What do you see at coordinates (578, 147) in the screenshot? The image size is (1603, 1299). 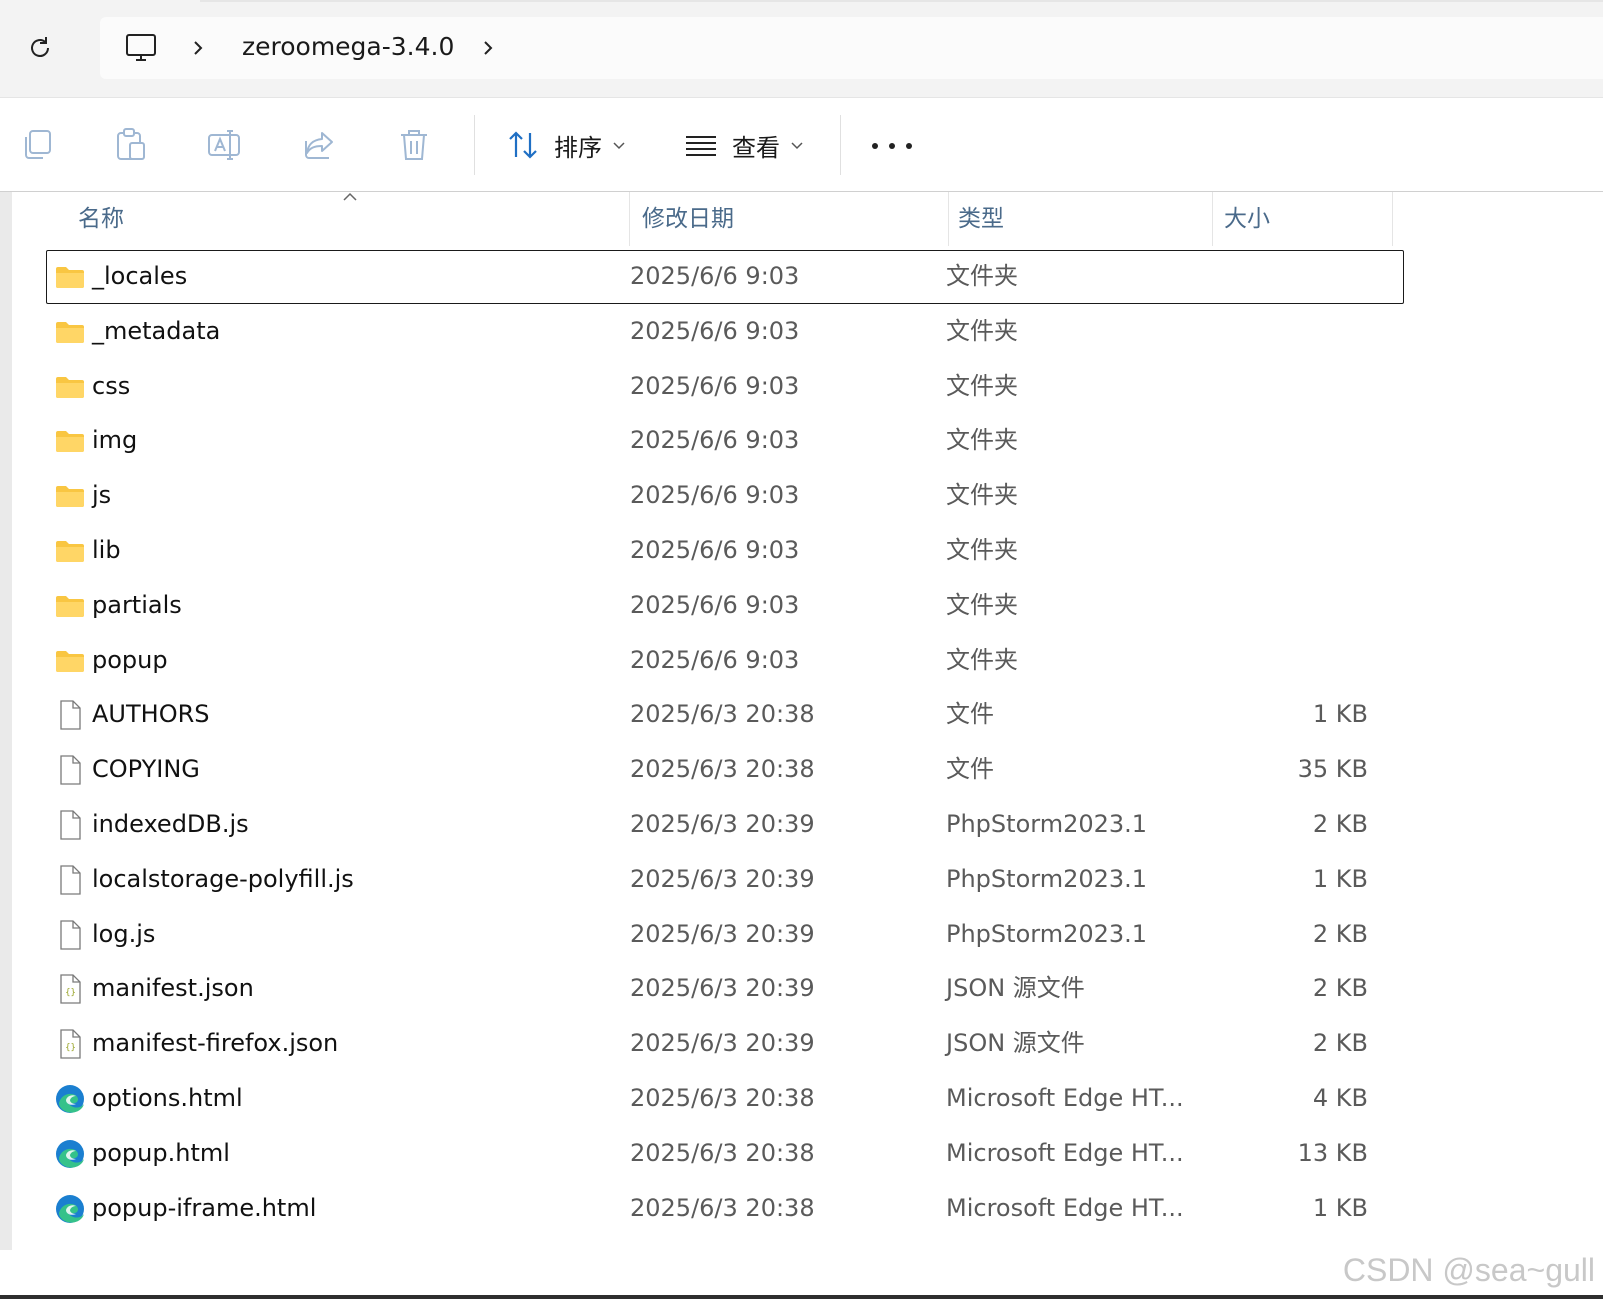 I see `sort-label: 排序` at bounding box center [578, 147].